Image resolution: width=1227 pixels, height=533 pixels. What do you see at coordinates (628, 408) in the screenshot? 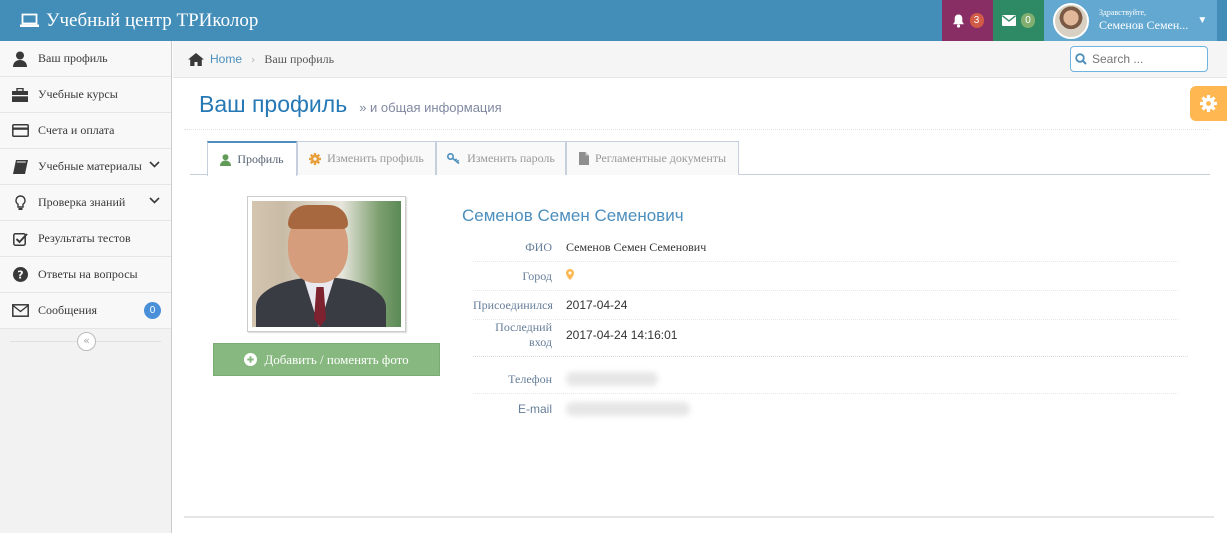
I see `email-value-redacted` at bounding box center [628, 408].